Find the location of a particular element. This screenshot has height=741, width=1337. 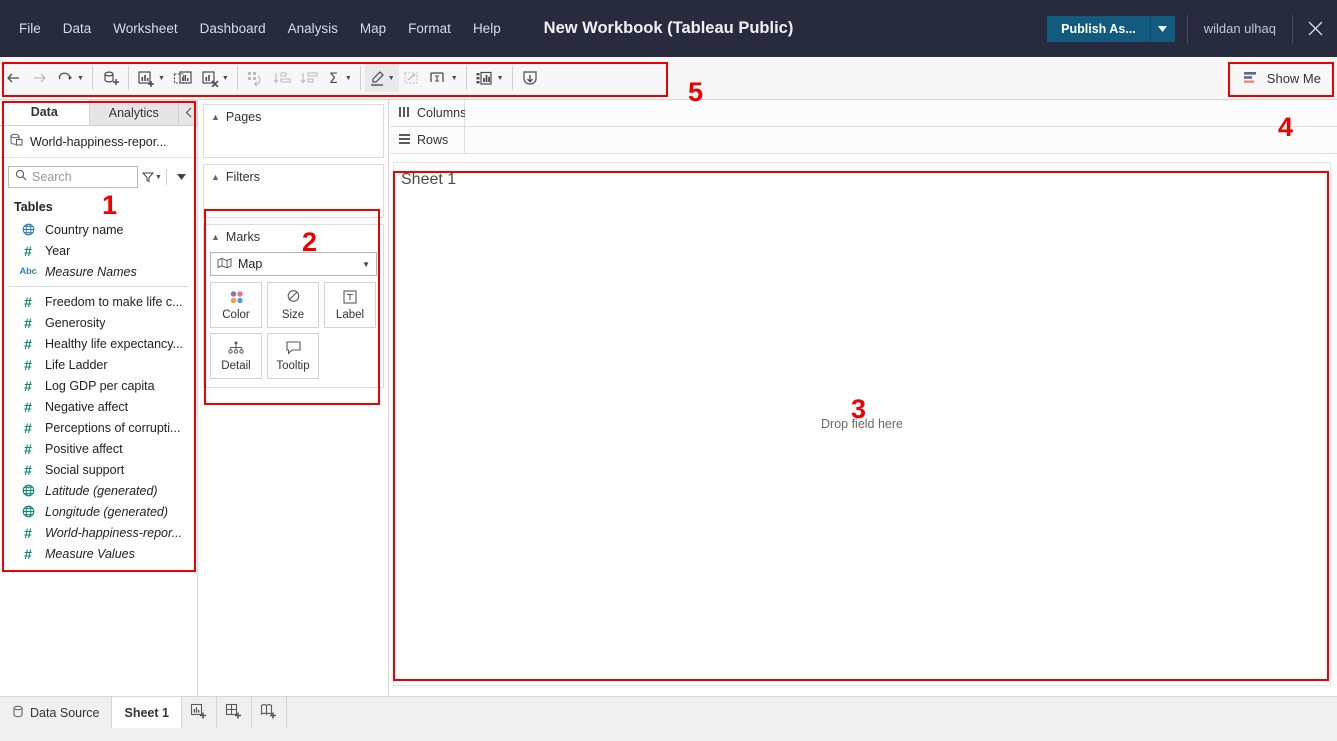

tab-label: Sheet 1 is located at coordinates (146, 712).